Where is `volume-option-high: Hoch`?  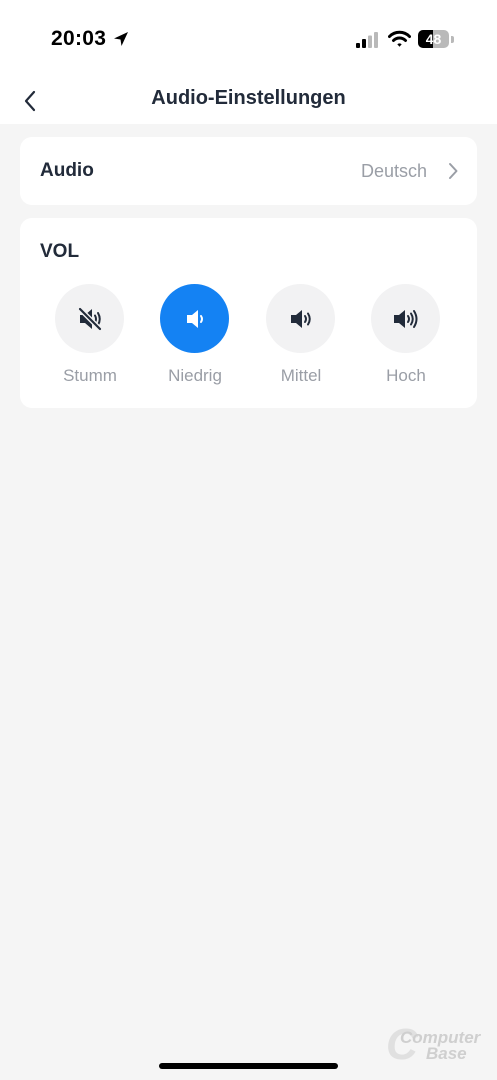 volume-option-high: Hoch is located at coordinates (406, 339).